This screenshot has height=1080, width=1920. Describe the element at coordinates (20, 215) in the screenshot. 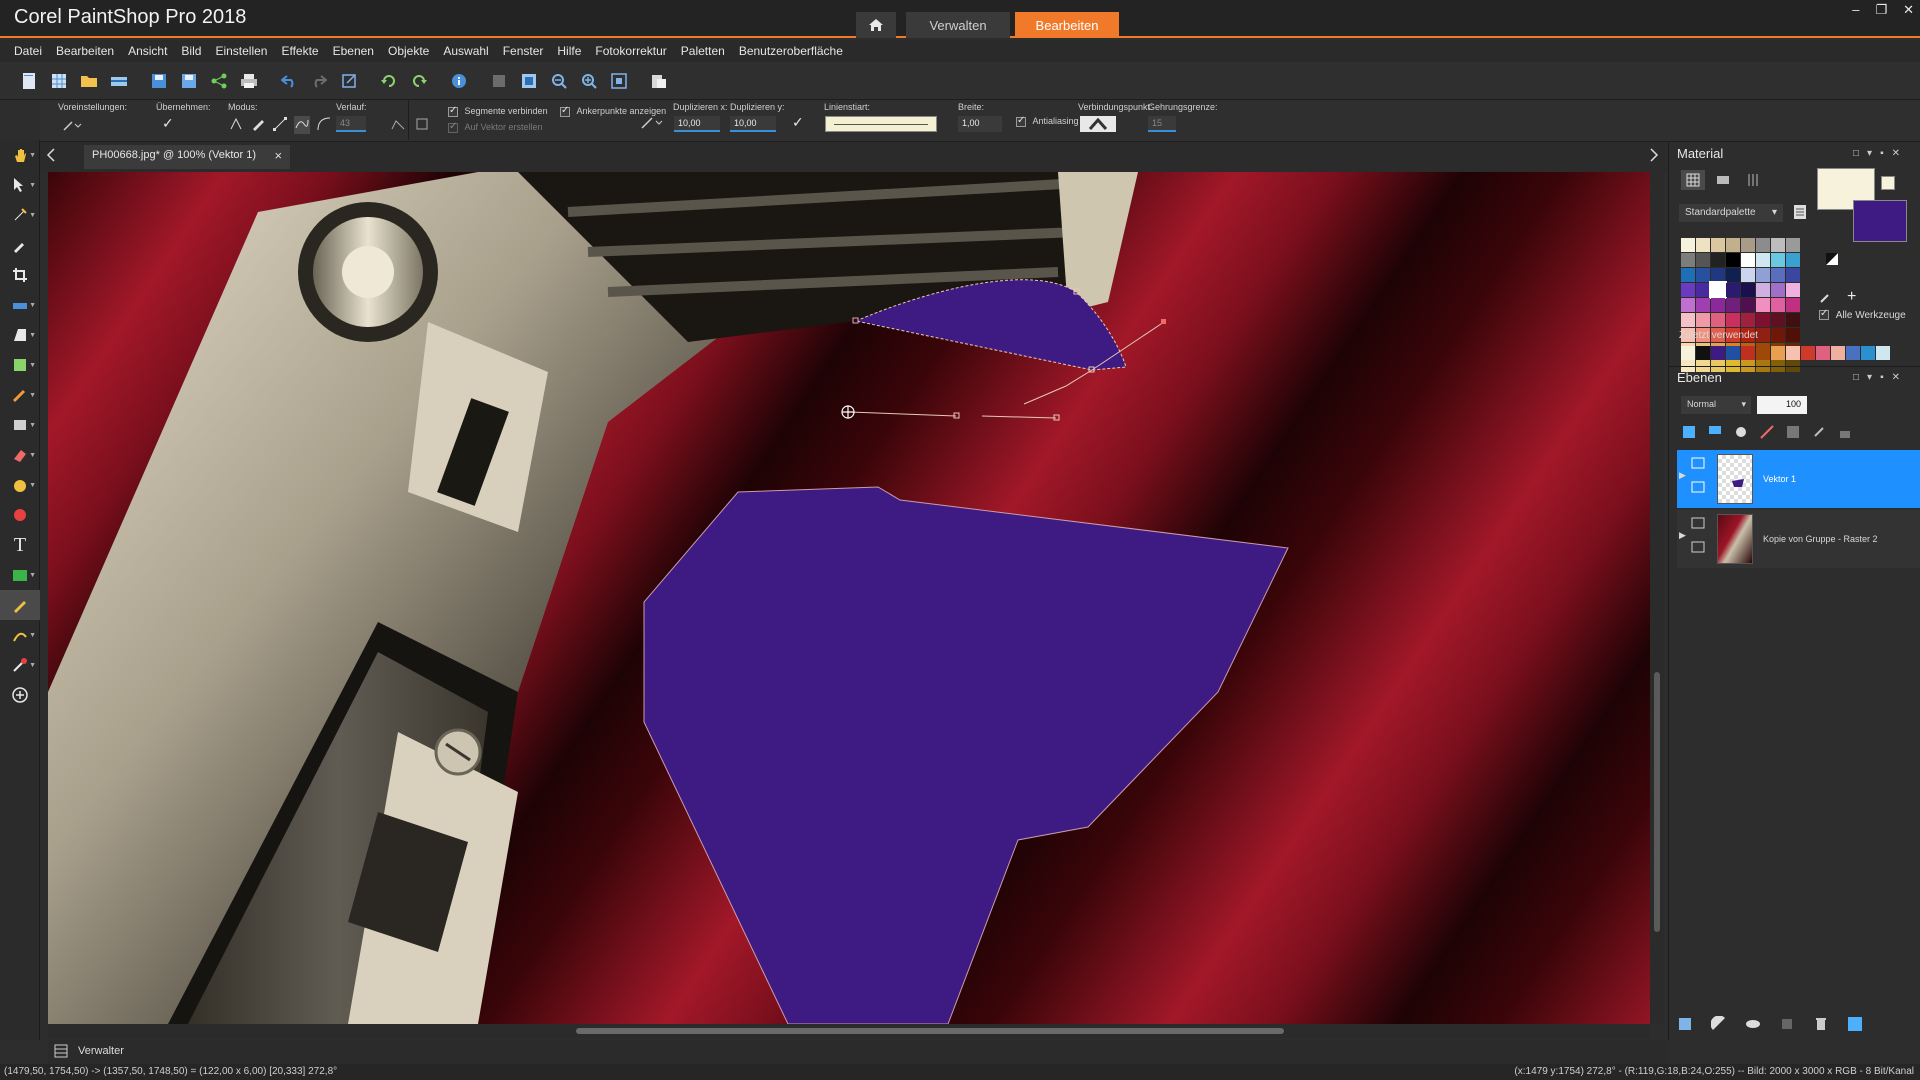

I see `selection-tool-icon: ▼` at that location.